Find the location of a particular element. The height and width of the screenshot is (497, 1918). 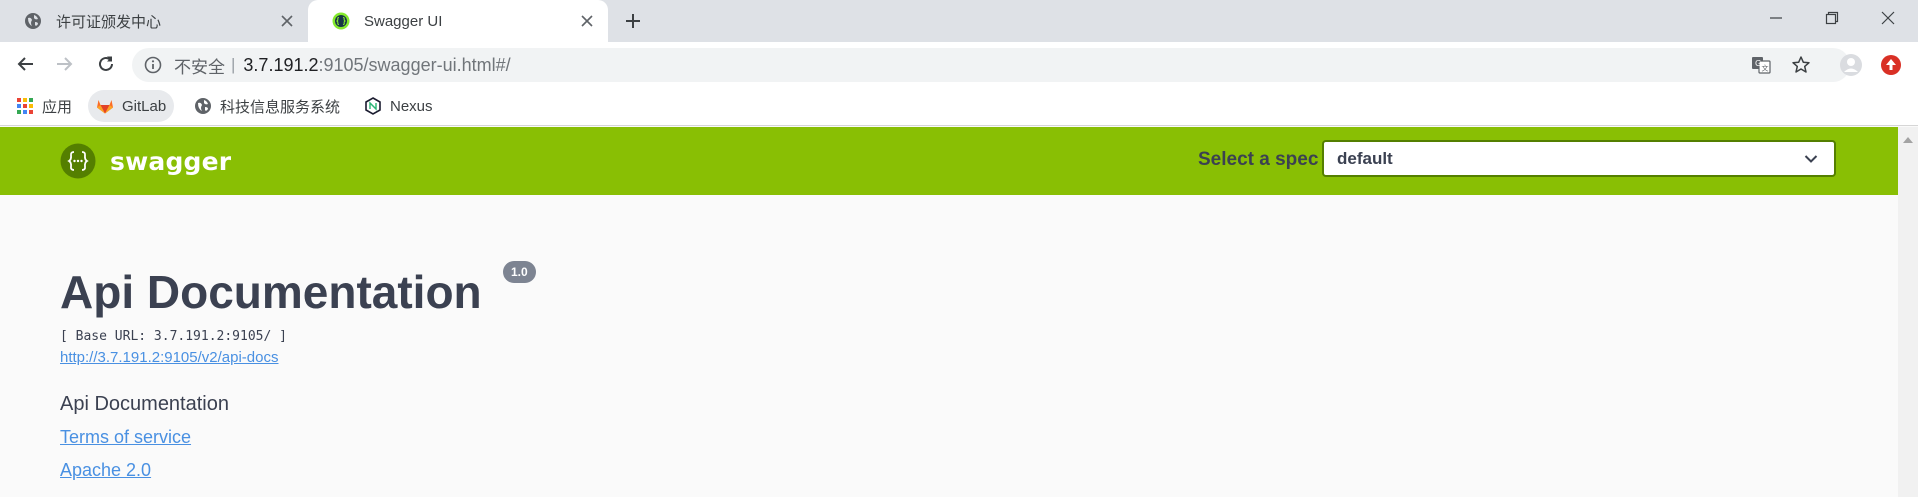

update-button is located at coordinates (1891, 65).